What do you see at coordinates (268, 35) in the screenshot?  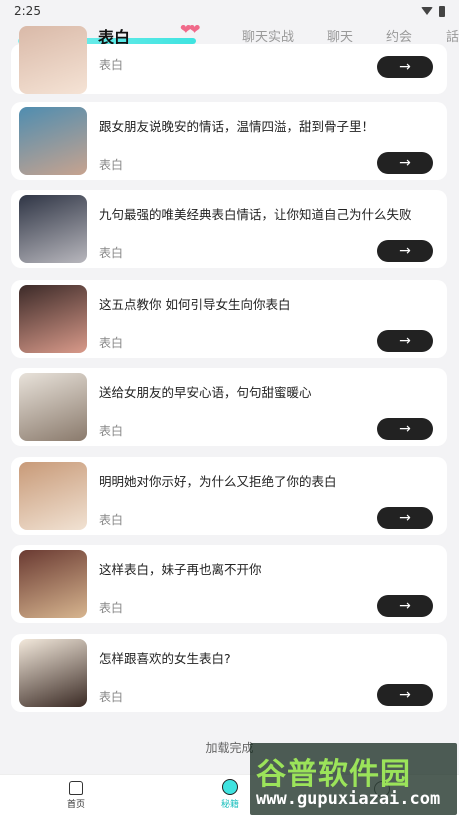 I see `tab-chat-practice: 聊天实战` at bounding box center [268, 35].